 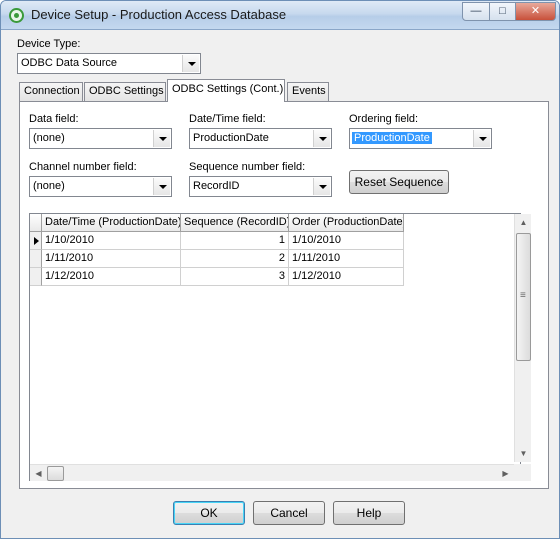 I want to click on data-field-value: (none), so click(x=49, y=138).